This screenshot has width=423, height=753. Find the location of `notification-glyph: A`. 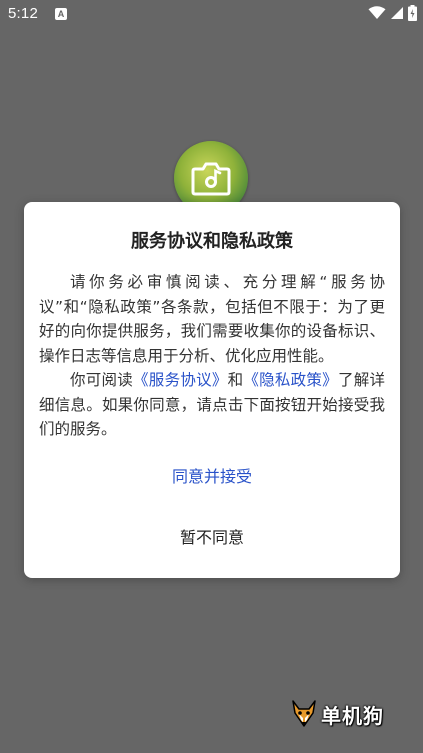

notification-glyph: A is located at coordinates (61, 14).